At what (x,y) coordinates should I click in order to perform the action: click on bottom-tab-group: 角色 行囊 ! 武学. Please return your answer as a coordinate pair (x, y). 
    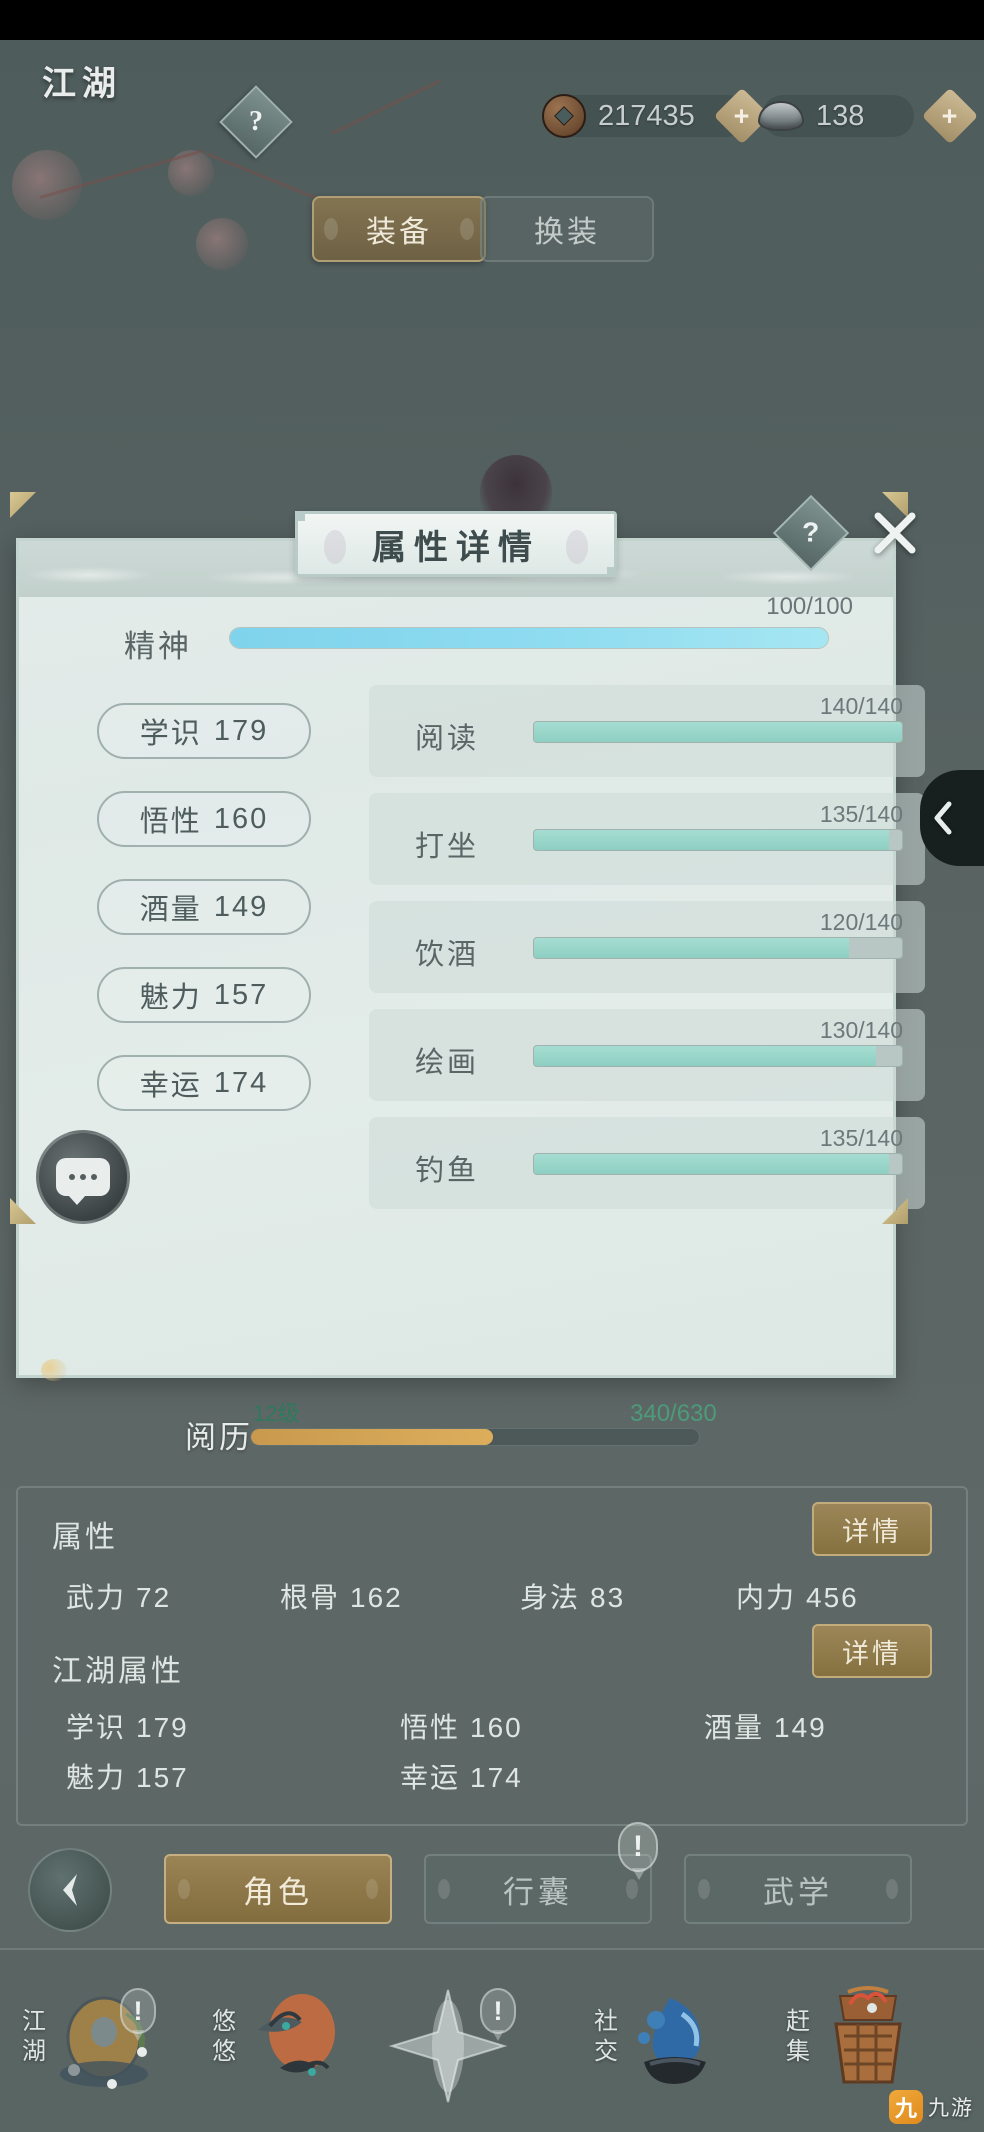
    Looking at the image, I should click on (492, 1882).